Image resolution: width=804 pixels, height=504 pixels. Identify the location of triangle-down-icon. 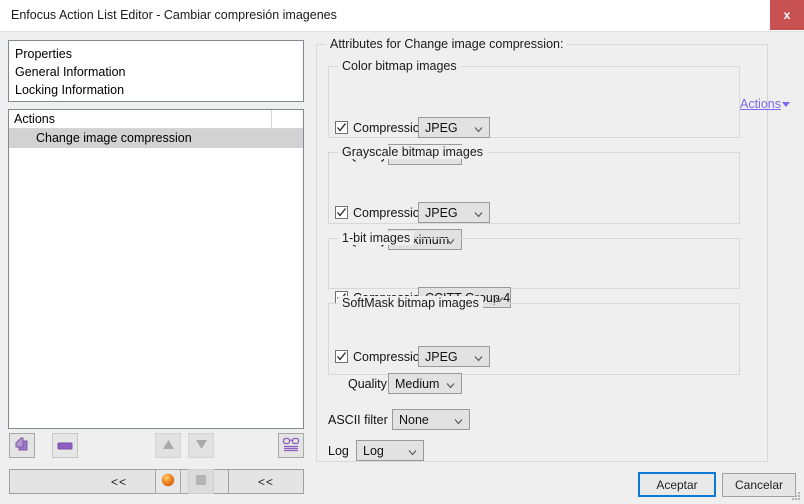
(201, 446).